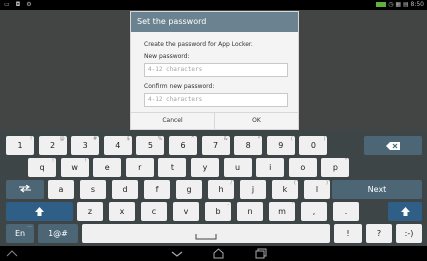  What do you see at coordinates (95, 139) in the screenshot?
I see `key-secondary-label: #` at bounding box center [95, 139].